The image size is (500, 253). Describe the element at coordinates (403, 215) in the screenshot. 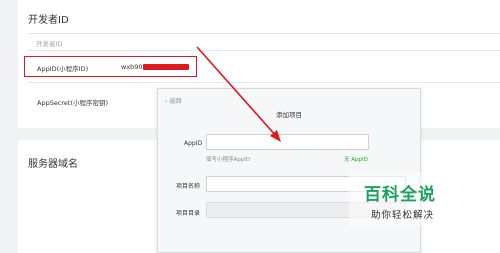

I see `watermark-subtitle: 助你轻松解决` at that location.